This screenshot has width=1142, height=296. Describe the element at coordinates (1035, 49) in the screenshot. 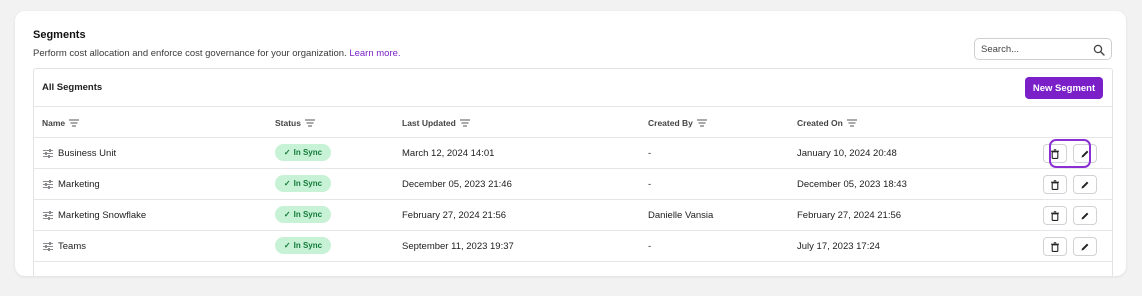

I see `search-input` at that location.